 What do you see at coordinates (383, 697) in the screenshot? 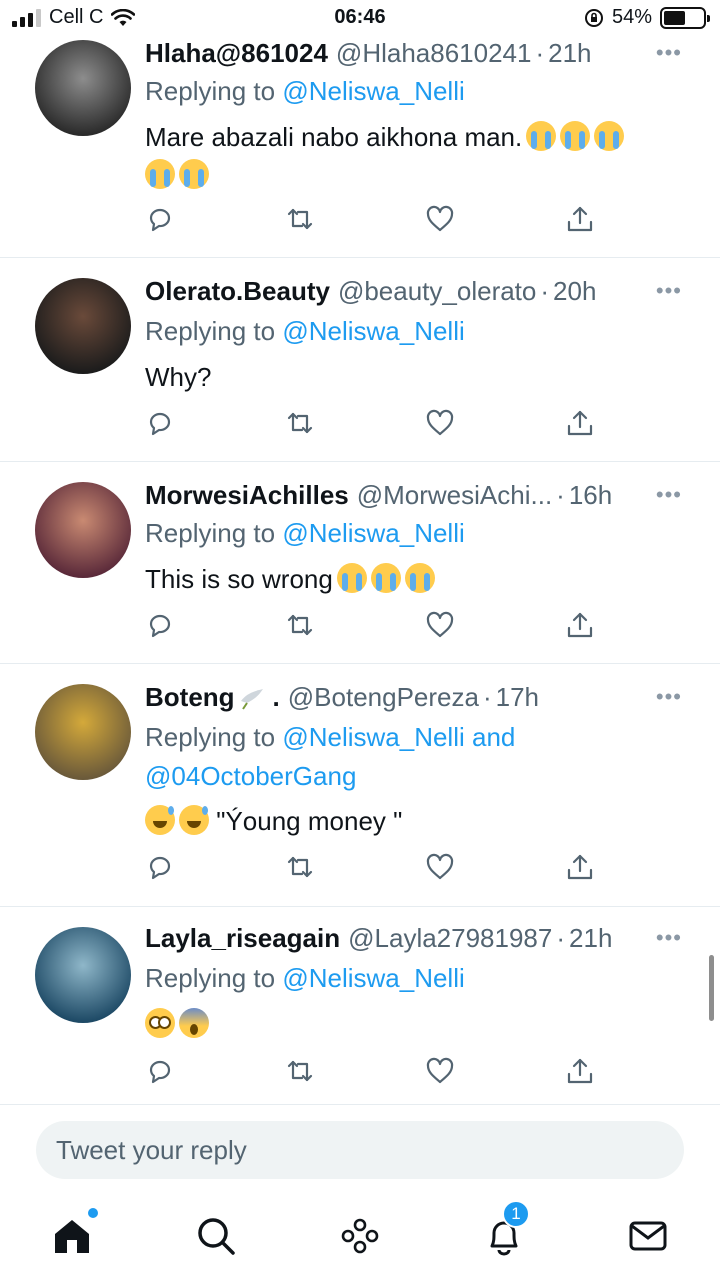
I see `handle: @BotengPereza` at bounding box center [383, 697].